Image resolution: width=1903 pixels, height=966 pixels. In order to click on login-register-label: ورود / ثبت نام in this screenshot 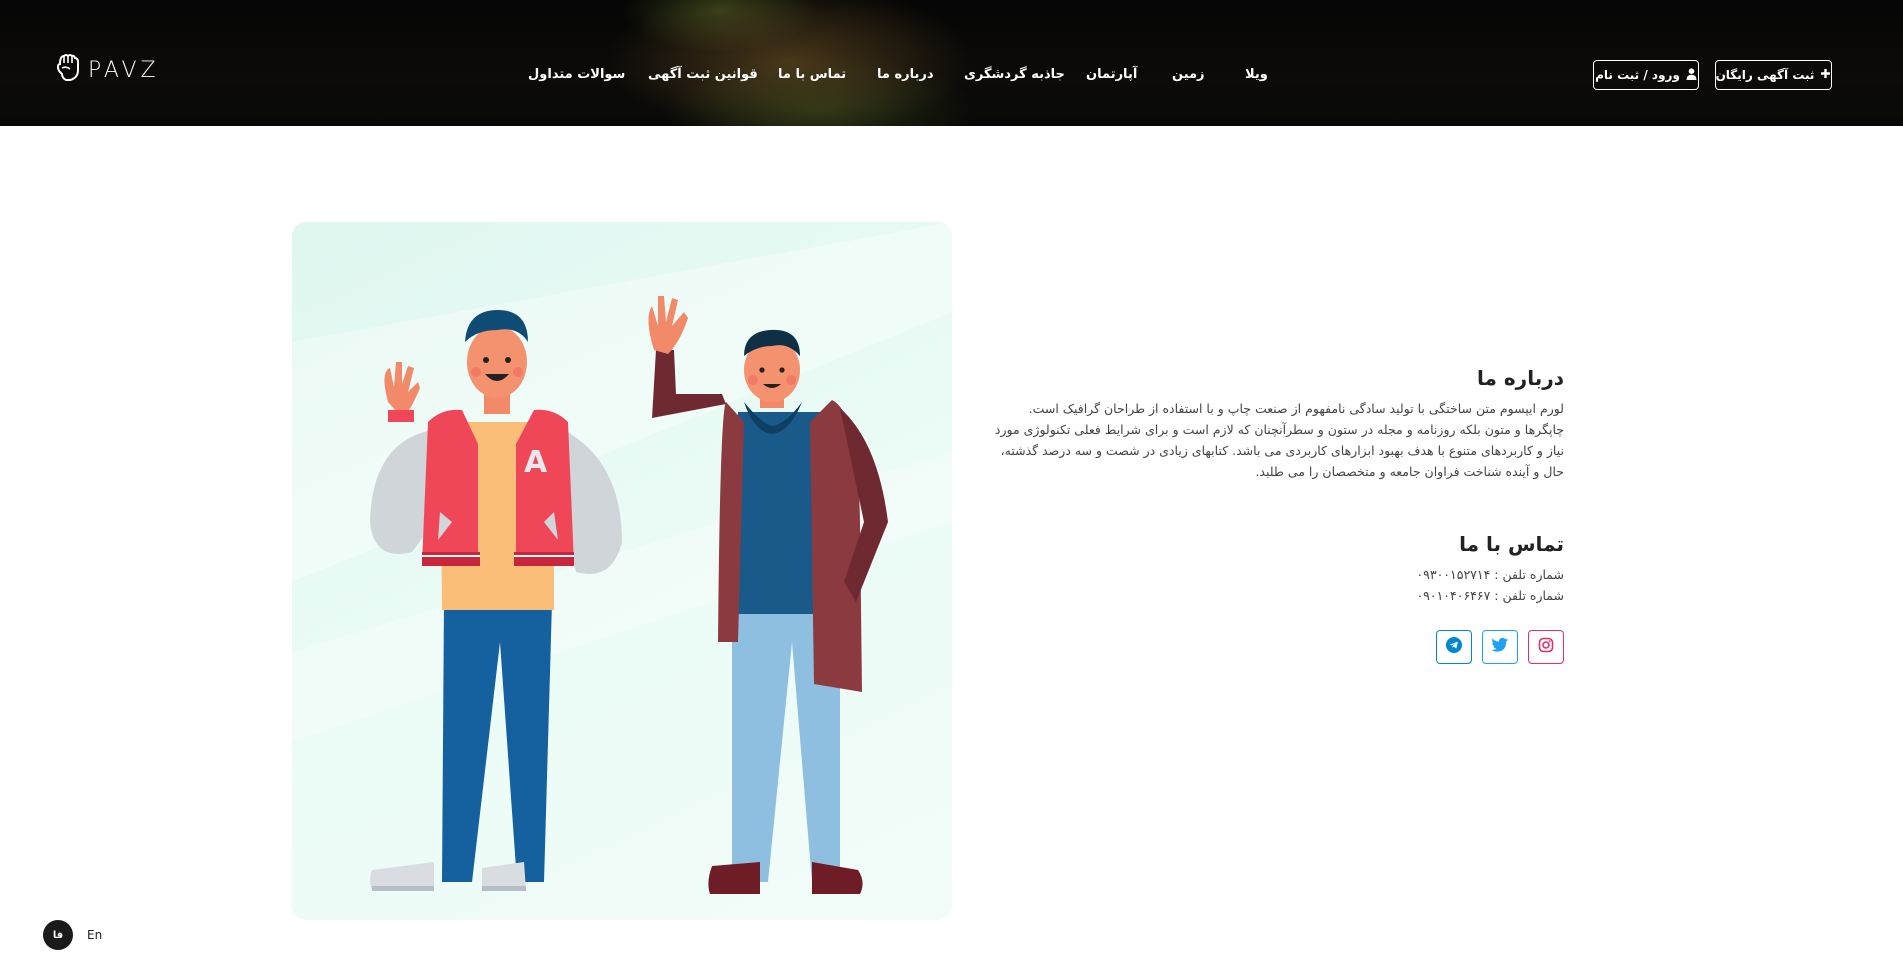, I will do `click(1637, 75)`.